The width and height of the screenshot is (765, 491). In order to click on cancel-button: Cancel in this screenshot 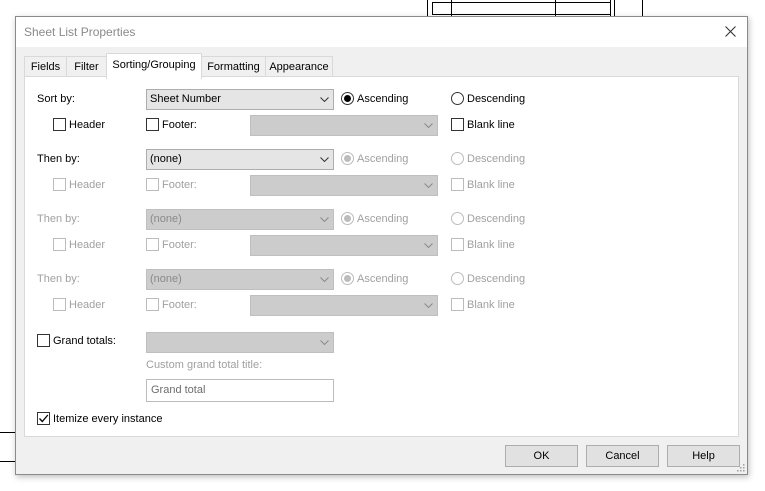, I will do `click(622, 456)`.